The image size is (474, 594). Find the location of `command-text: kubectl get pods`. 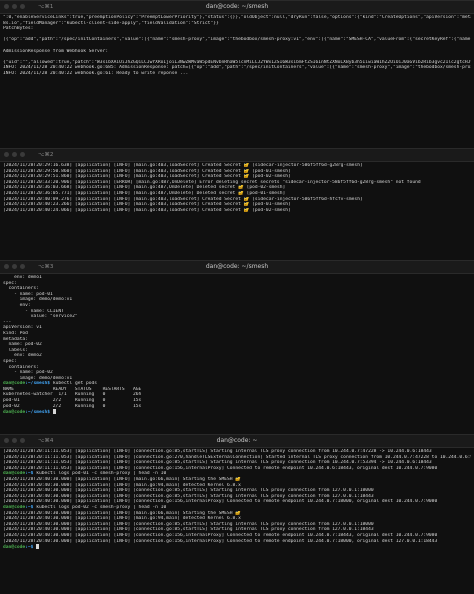

command-text: kubectl get pods is located at coordinates (74, 384).